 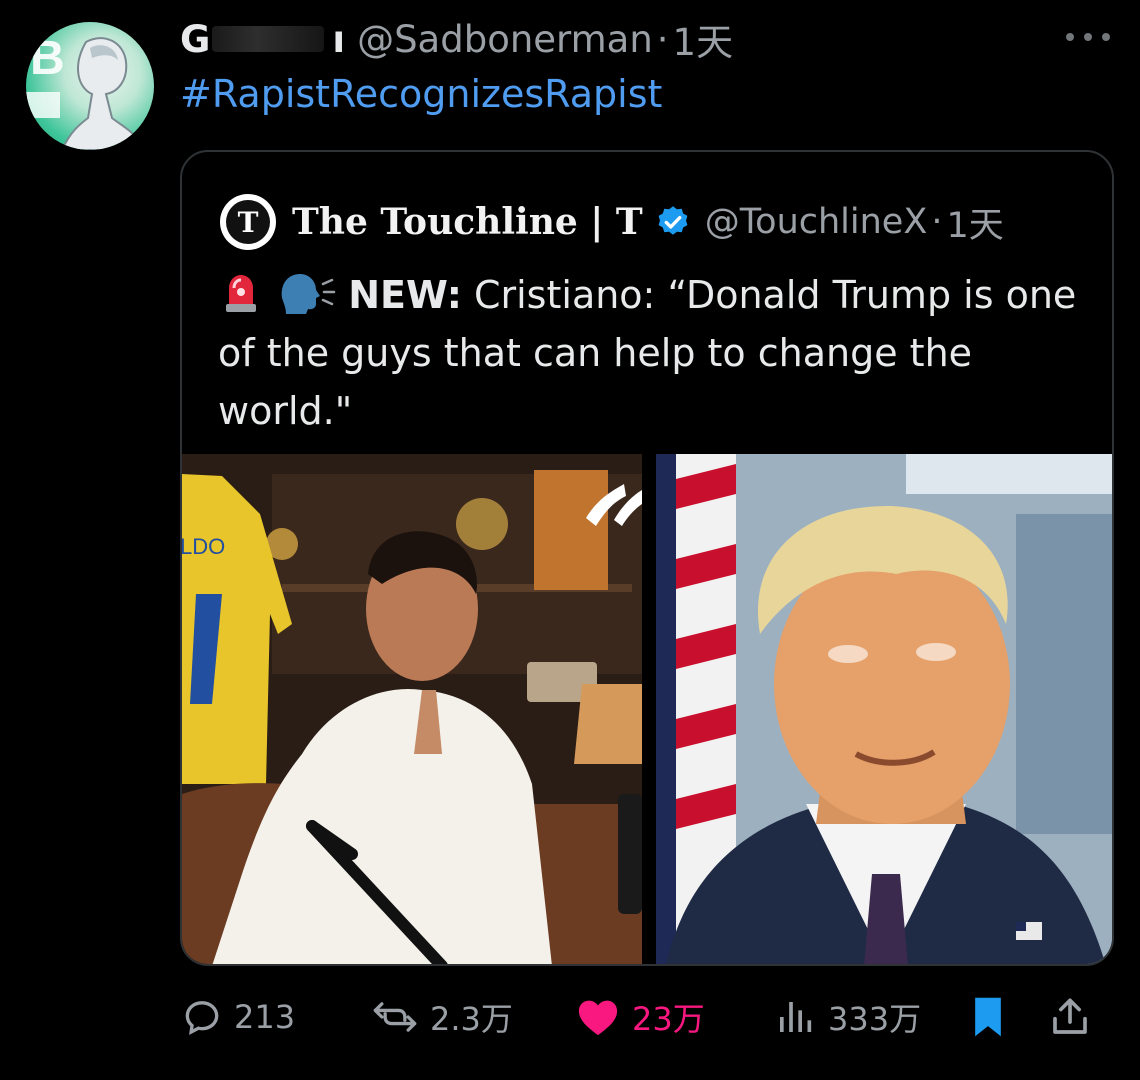 I want to click on siren-icon, so click(x=241, y=293).